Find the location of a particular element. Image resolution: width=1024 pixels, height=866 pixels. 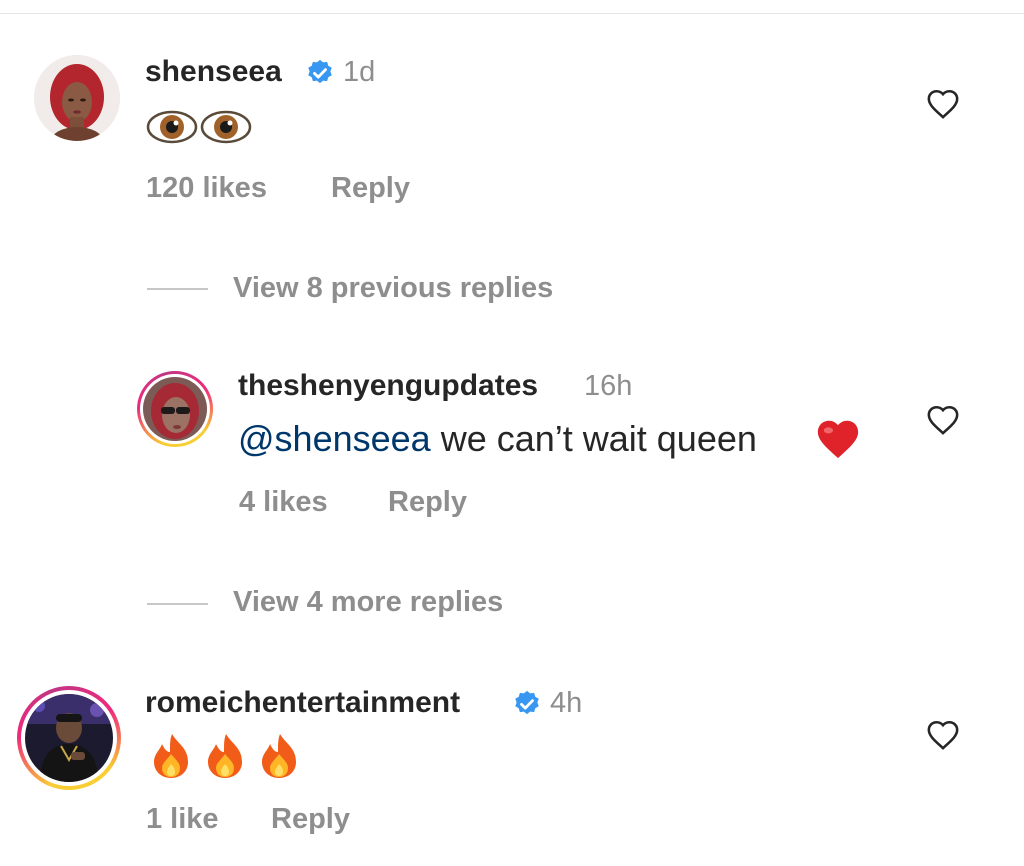

comment-time: 1d is located at coordinates (359, 72).